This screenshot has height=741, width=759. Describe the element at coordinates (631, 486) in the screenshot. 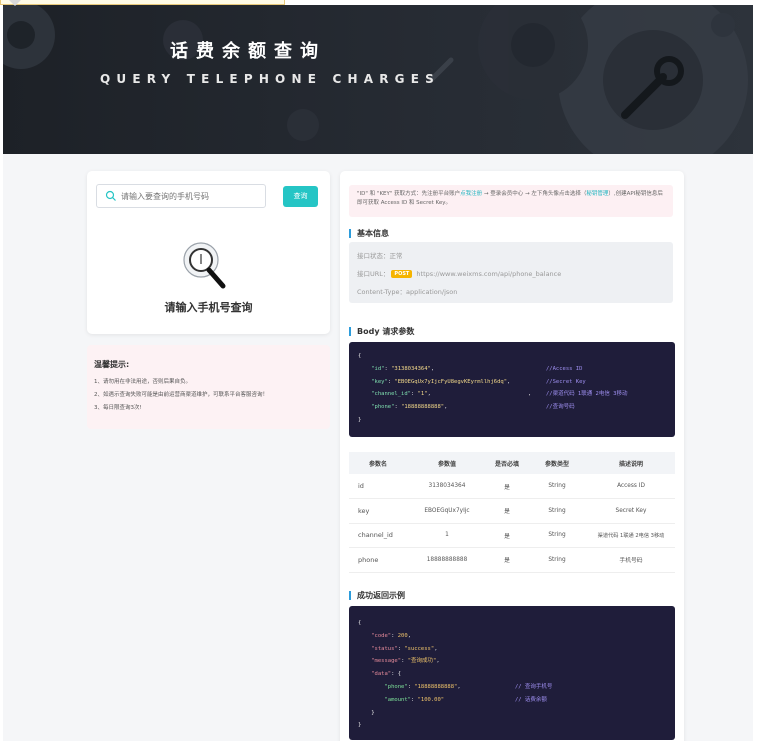

I see `cell: Access ID` at that location.